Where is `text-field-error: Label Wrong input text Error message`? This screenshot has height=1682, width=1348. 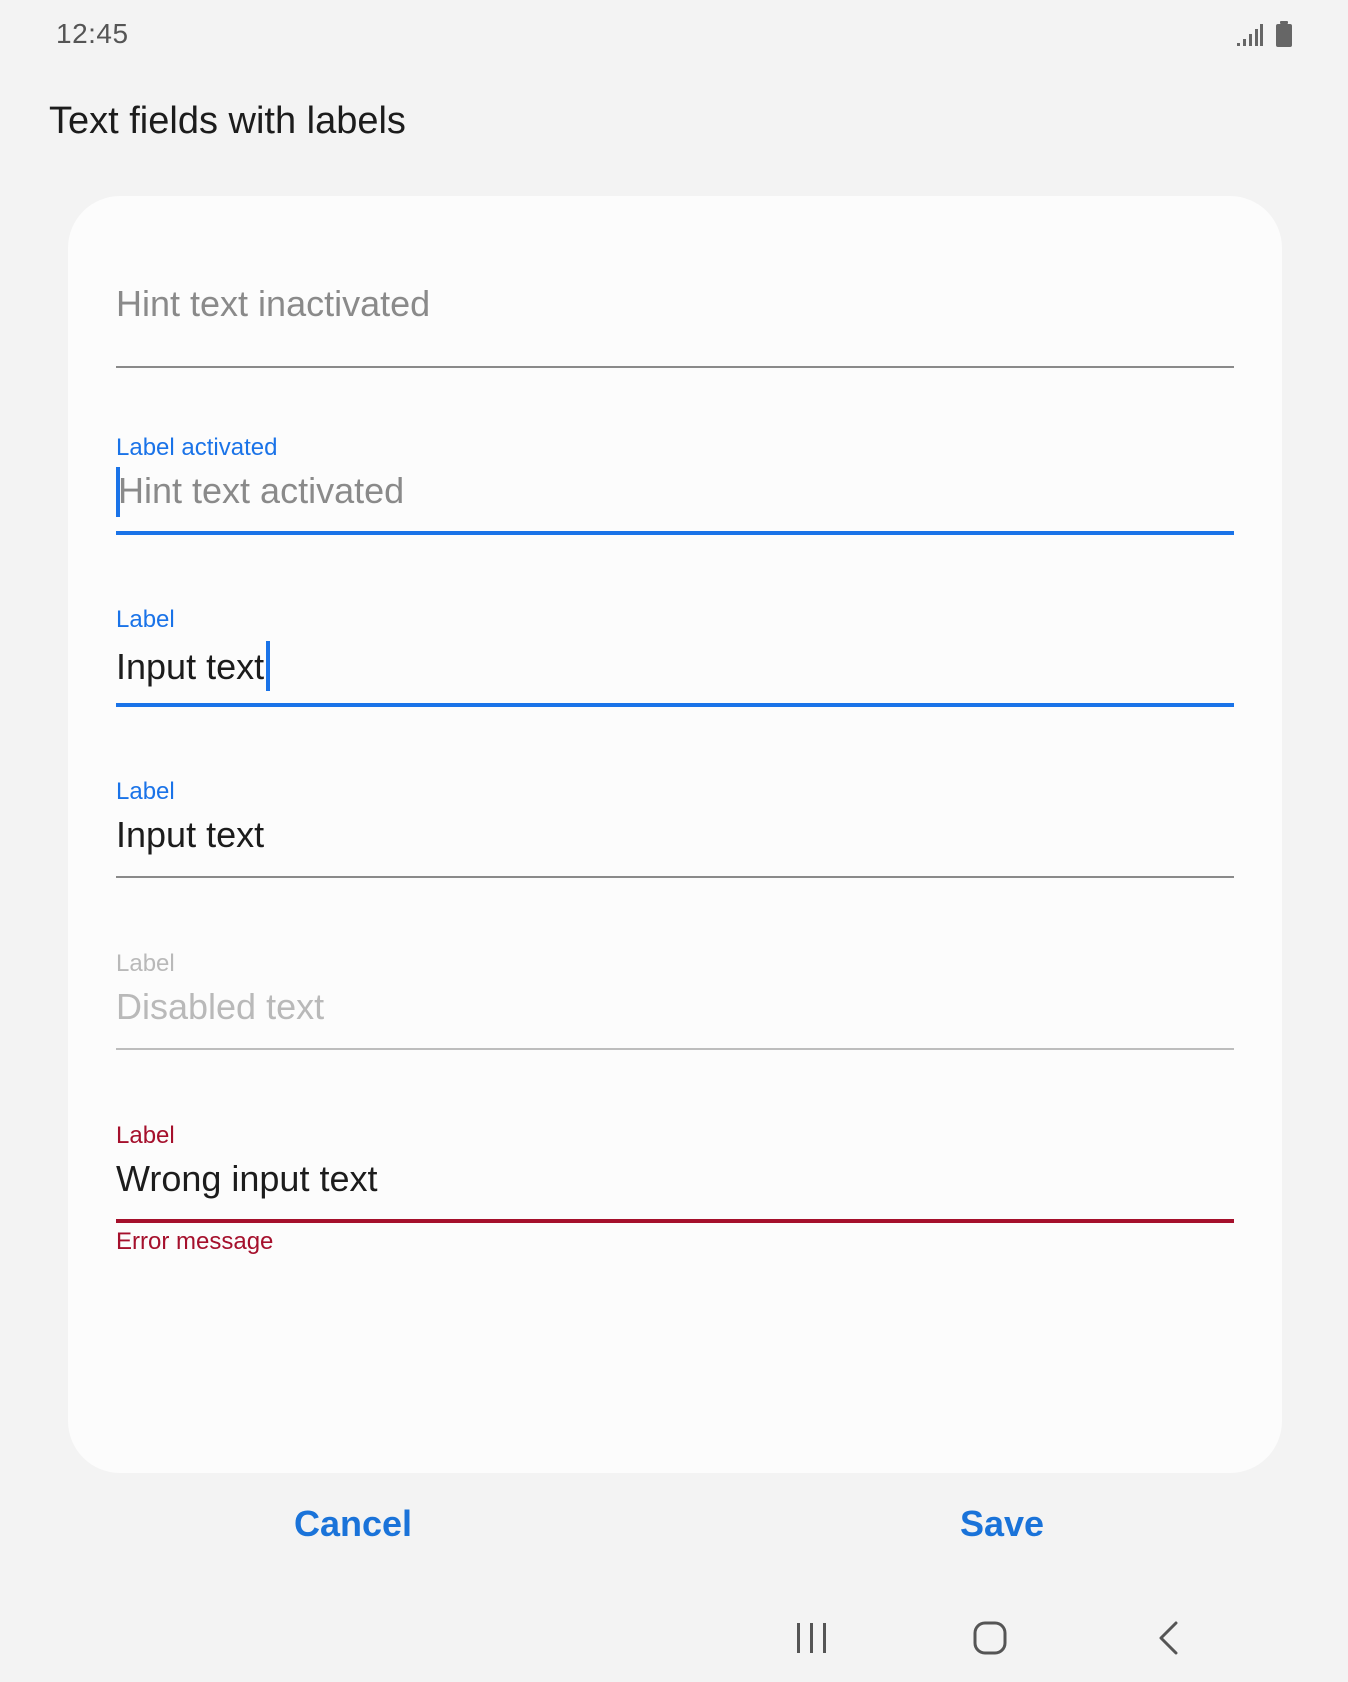 text-field-error: Label Wrong input text Error message is located at coordinates (675, 1194).